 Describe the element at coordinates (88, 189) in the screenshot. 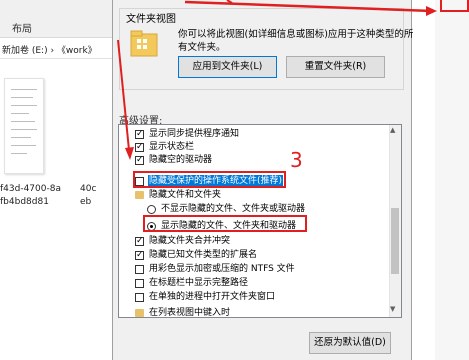

I see `file-name: 40c` at that location.